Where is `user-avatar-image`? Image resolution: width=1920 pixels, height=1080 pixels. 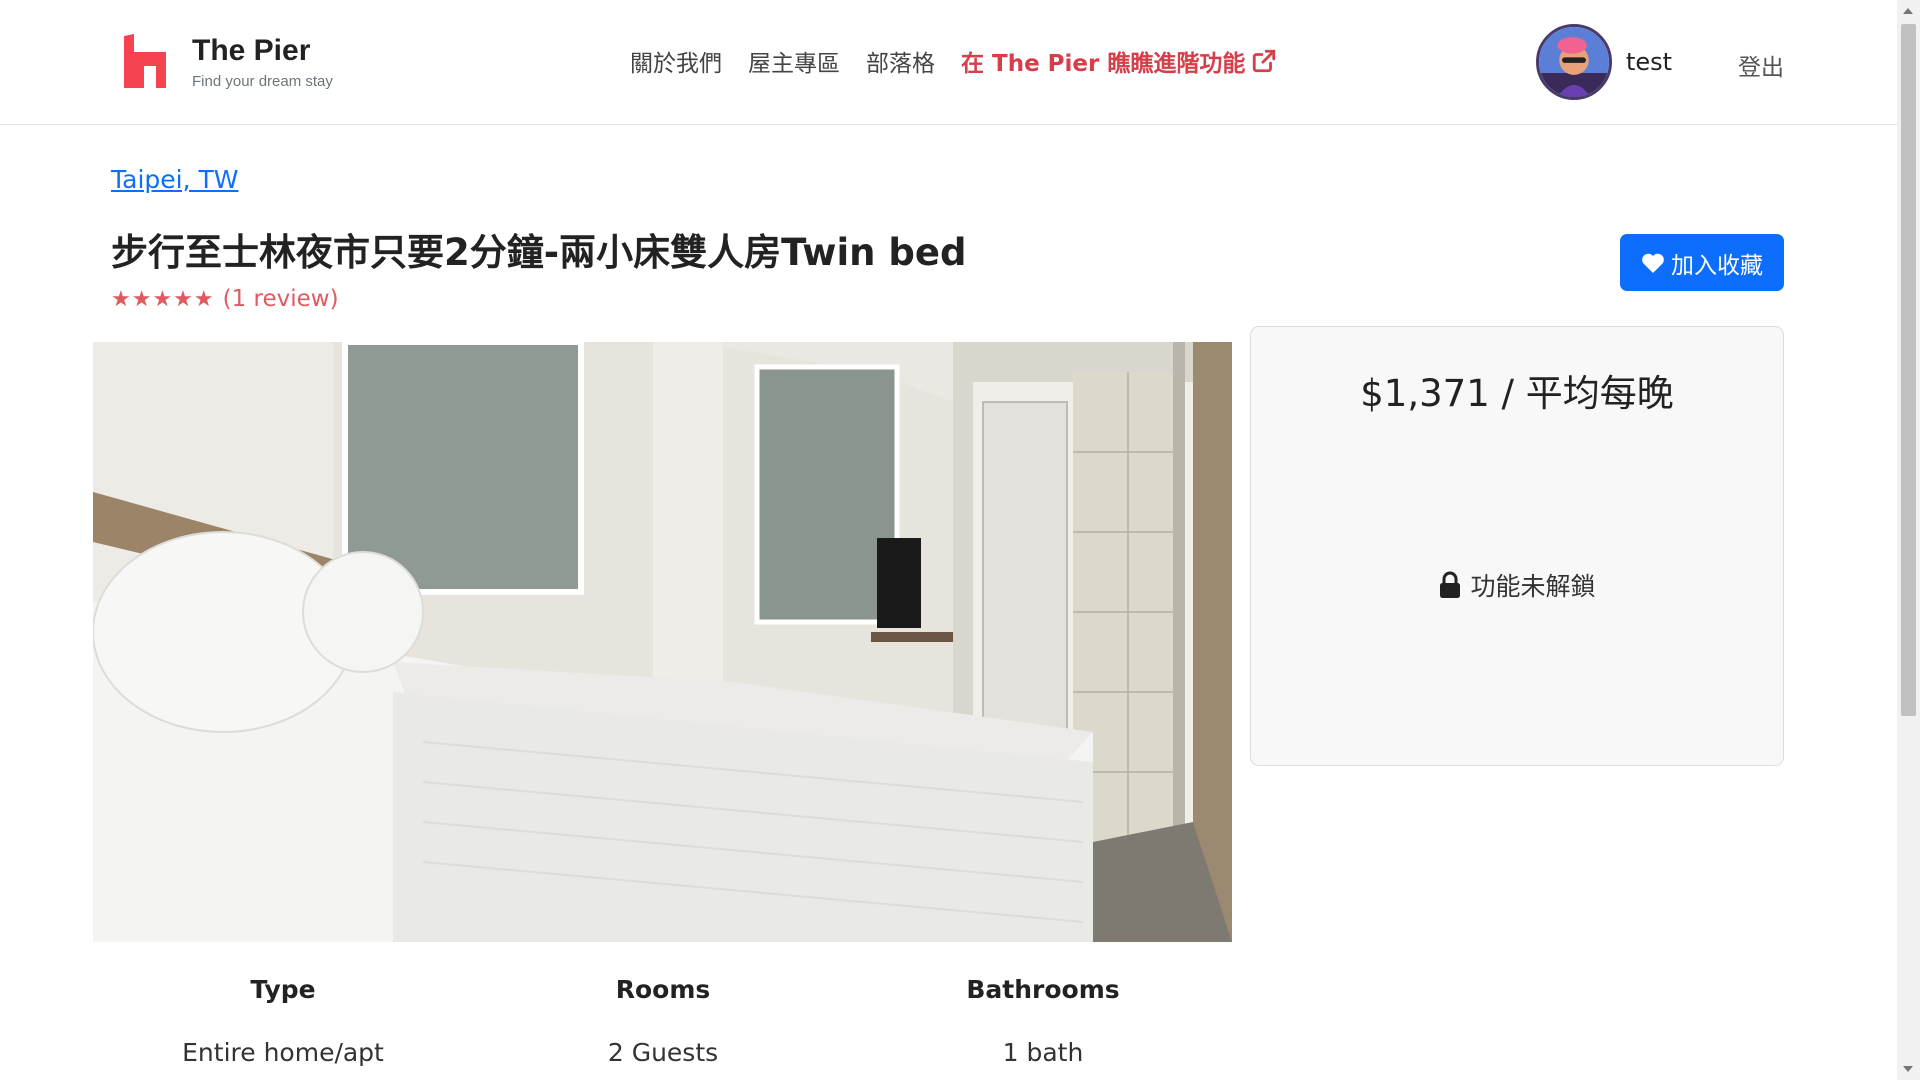 user-avatar-image is located at coordinates (1574, 62).